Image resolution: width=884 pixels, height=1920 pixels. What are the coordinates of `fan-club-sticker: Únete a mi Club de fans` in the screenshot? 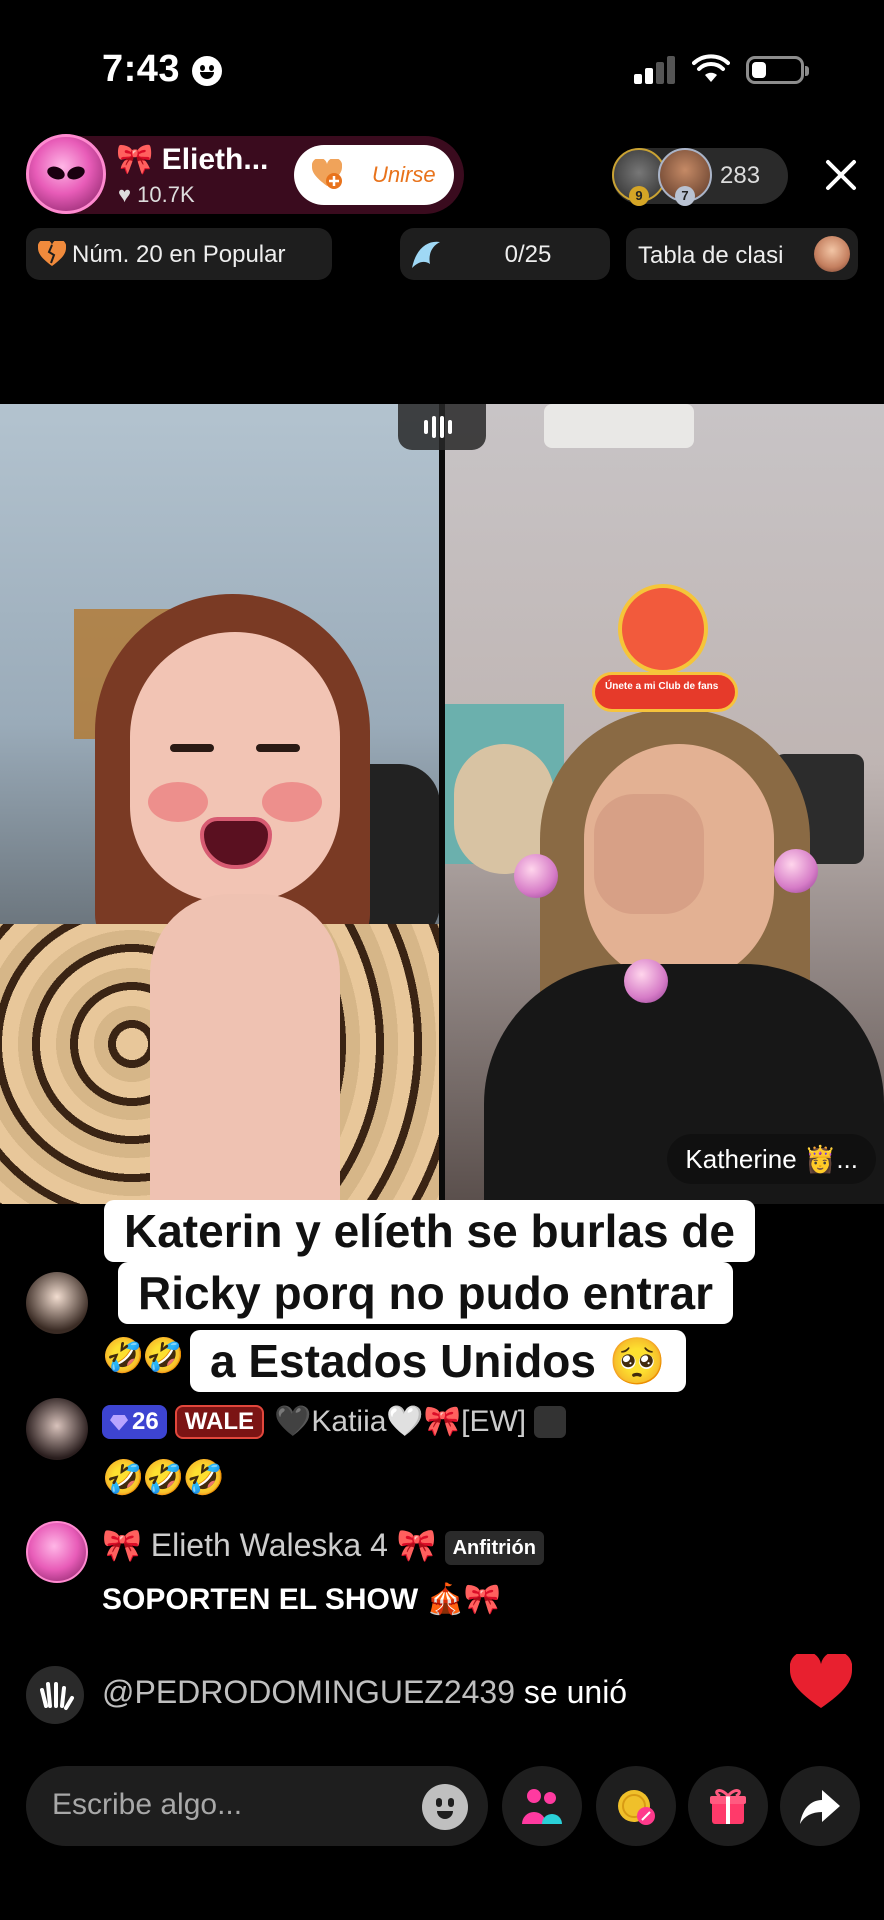 It's located at (665, 659).